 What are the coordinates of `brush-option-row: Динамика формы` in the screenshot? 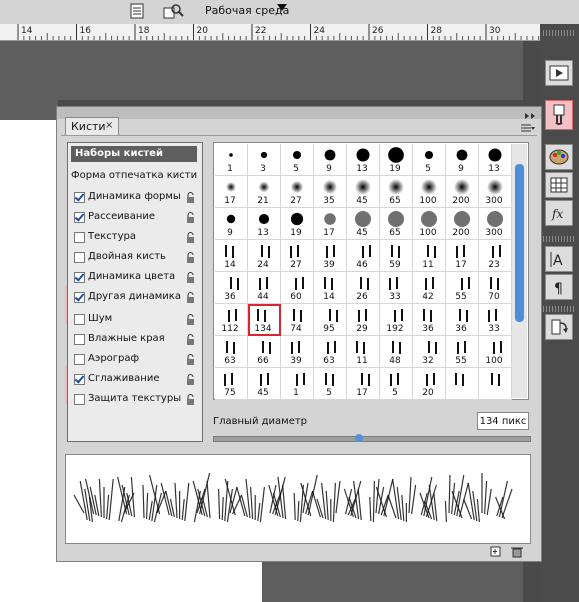 It's located at (135, 198).